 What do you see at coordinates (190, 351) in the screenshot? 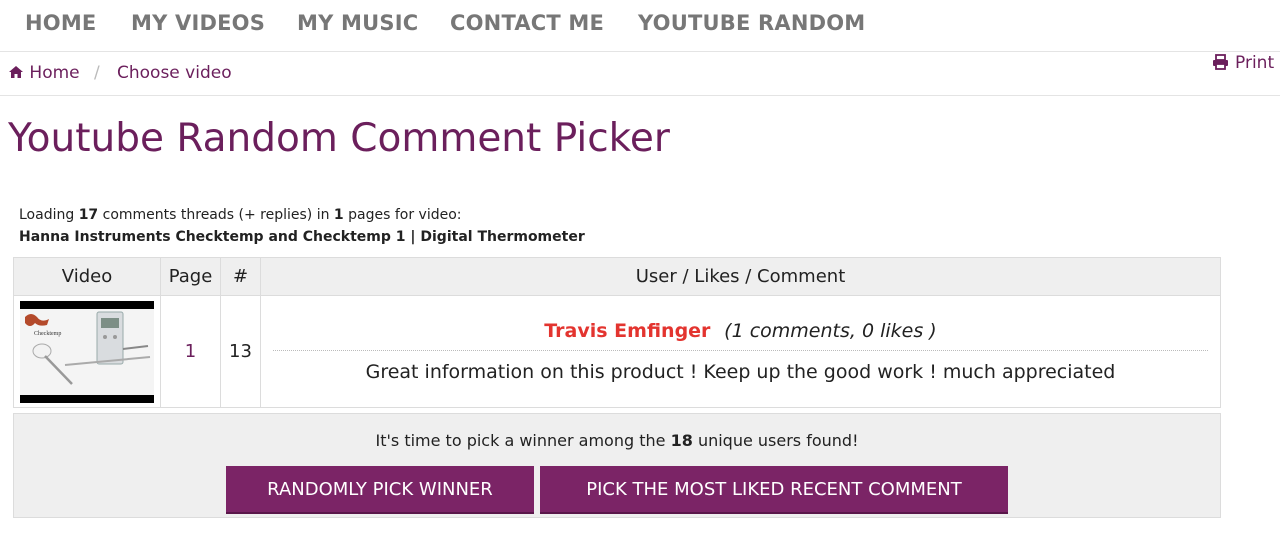
I see `page-cell: 1` at bounding box center [190, 351].